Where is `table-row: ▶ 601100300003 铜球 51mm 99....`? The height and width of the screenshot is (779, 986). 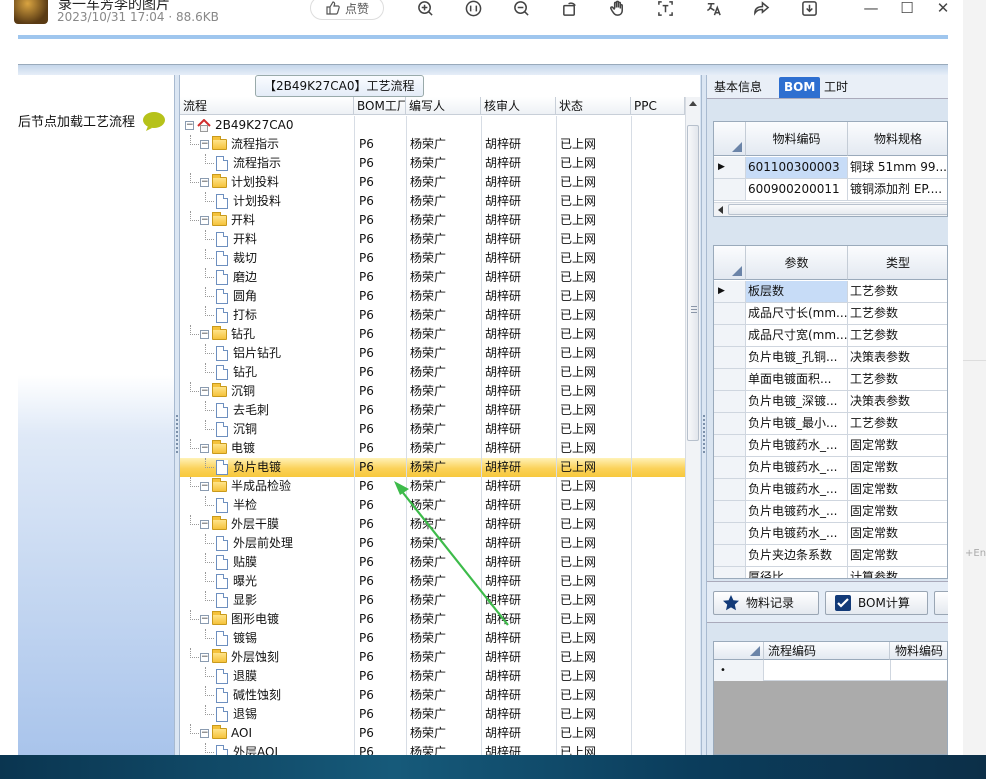 table-row: ▶ 601100300003 铜球 51mm 99.... is located at coordinates (830, 168).